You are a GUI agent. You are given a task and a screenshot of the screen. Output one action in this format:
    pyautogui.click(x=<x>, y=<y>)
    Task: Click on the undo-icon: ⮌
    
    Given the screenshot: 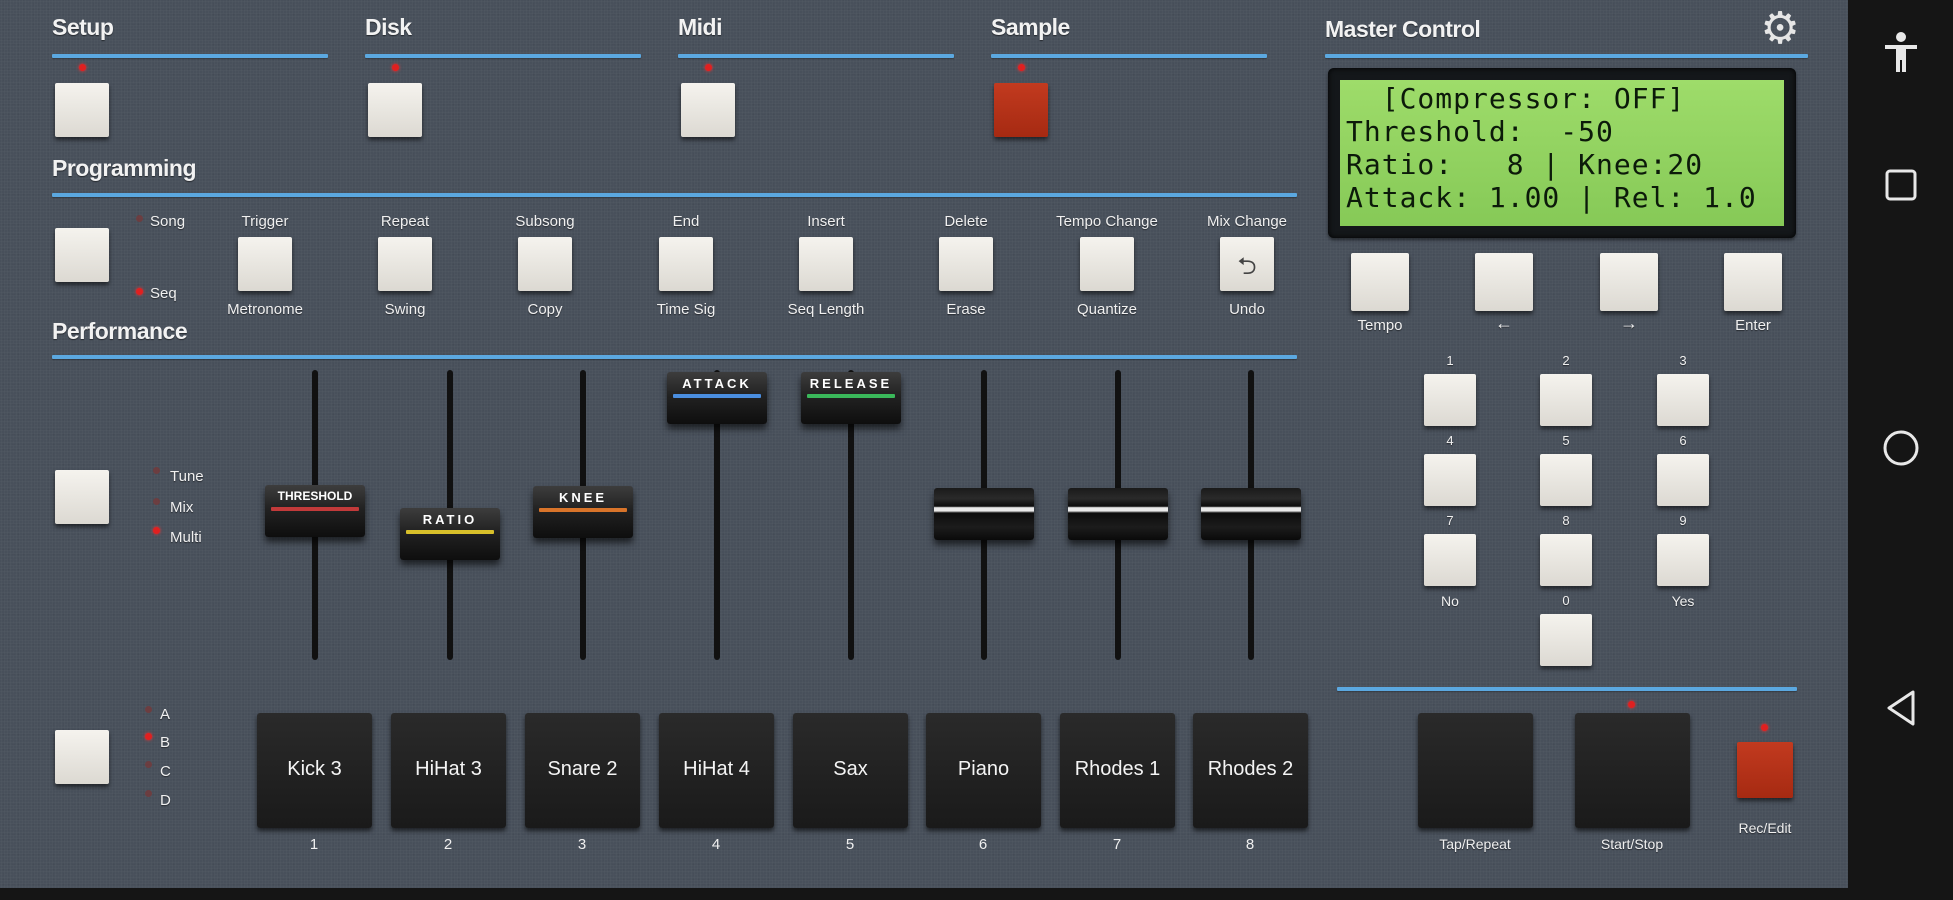 What is the action you would take?
    pyautogui.click(x=1247, y=266)
    